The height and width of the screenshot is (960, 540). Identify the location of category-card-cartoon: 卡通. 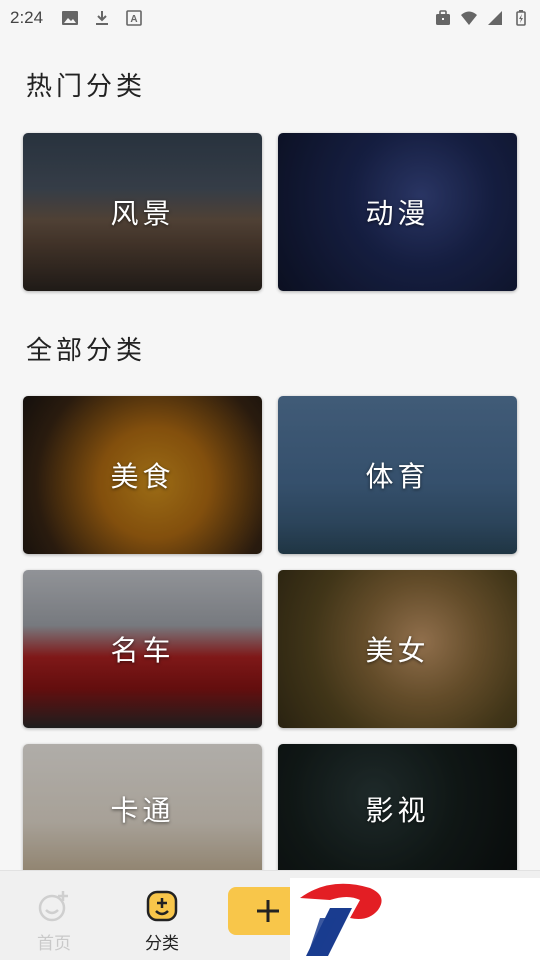
(142, 809).